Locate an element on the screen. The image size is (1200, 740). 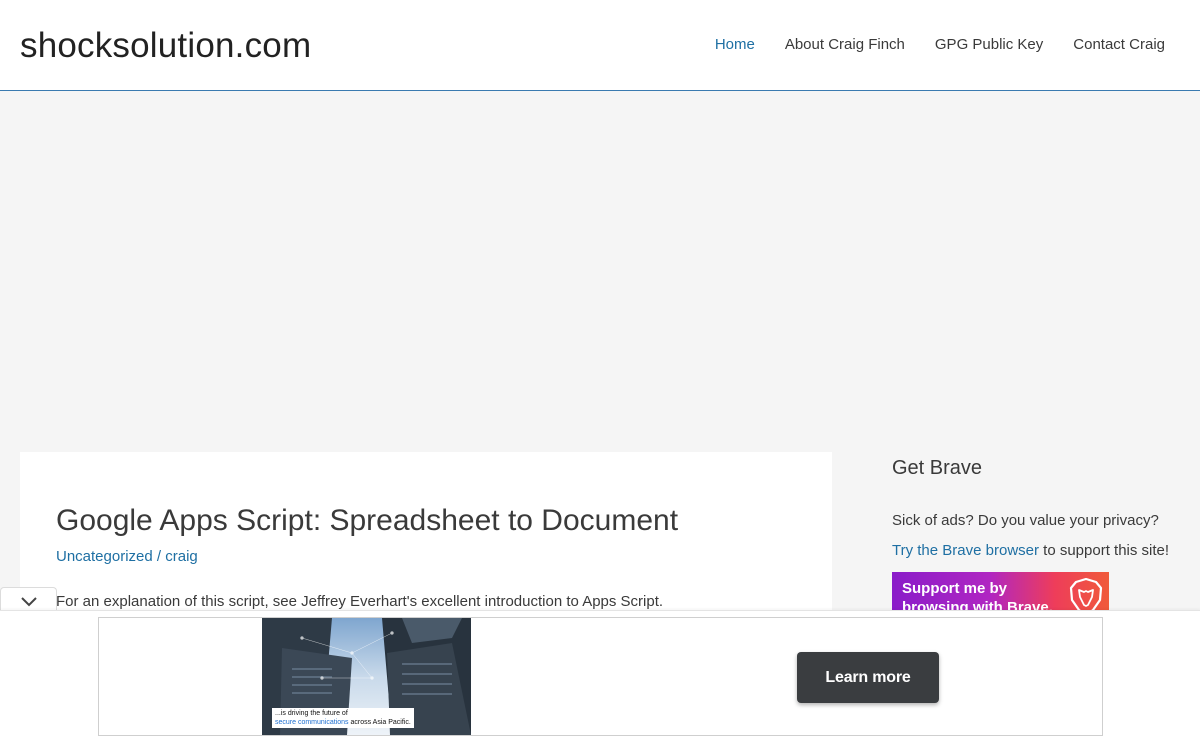
chevron-down-icon is located at coordinates (28, 602).